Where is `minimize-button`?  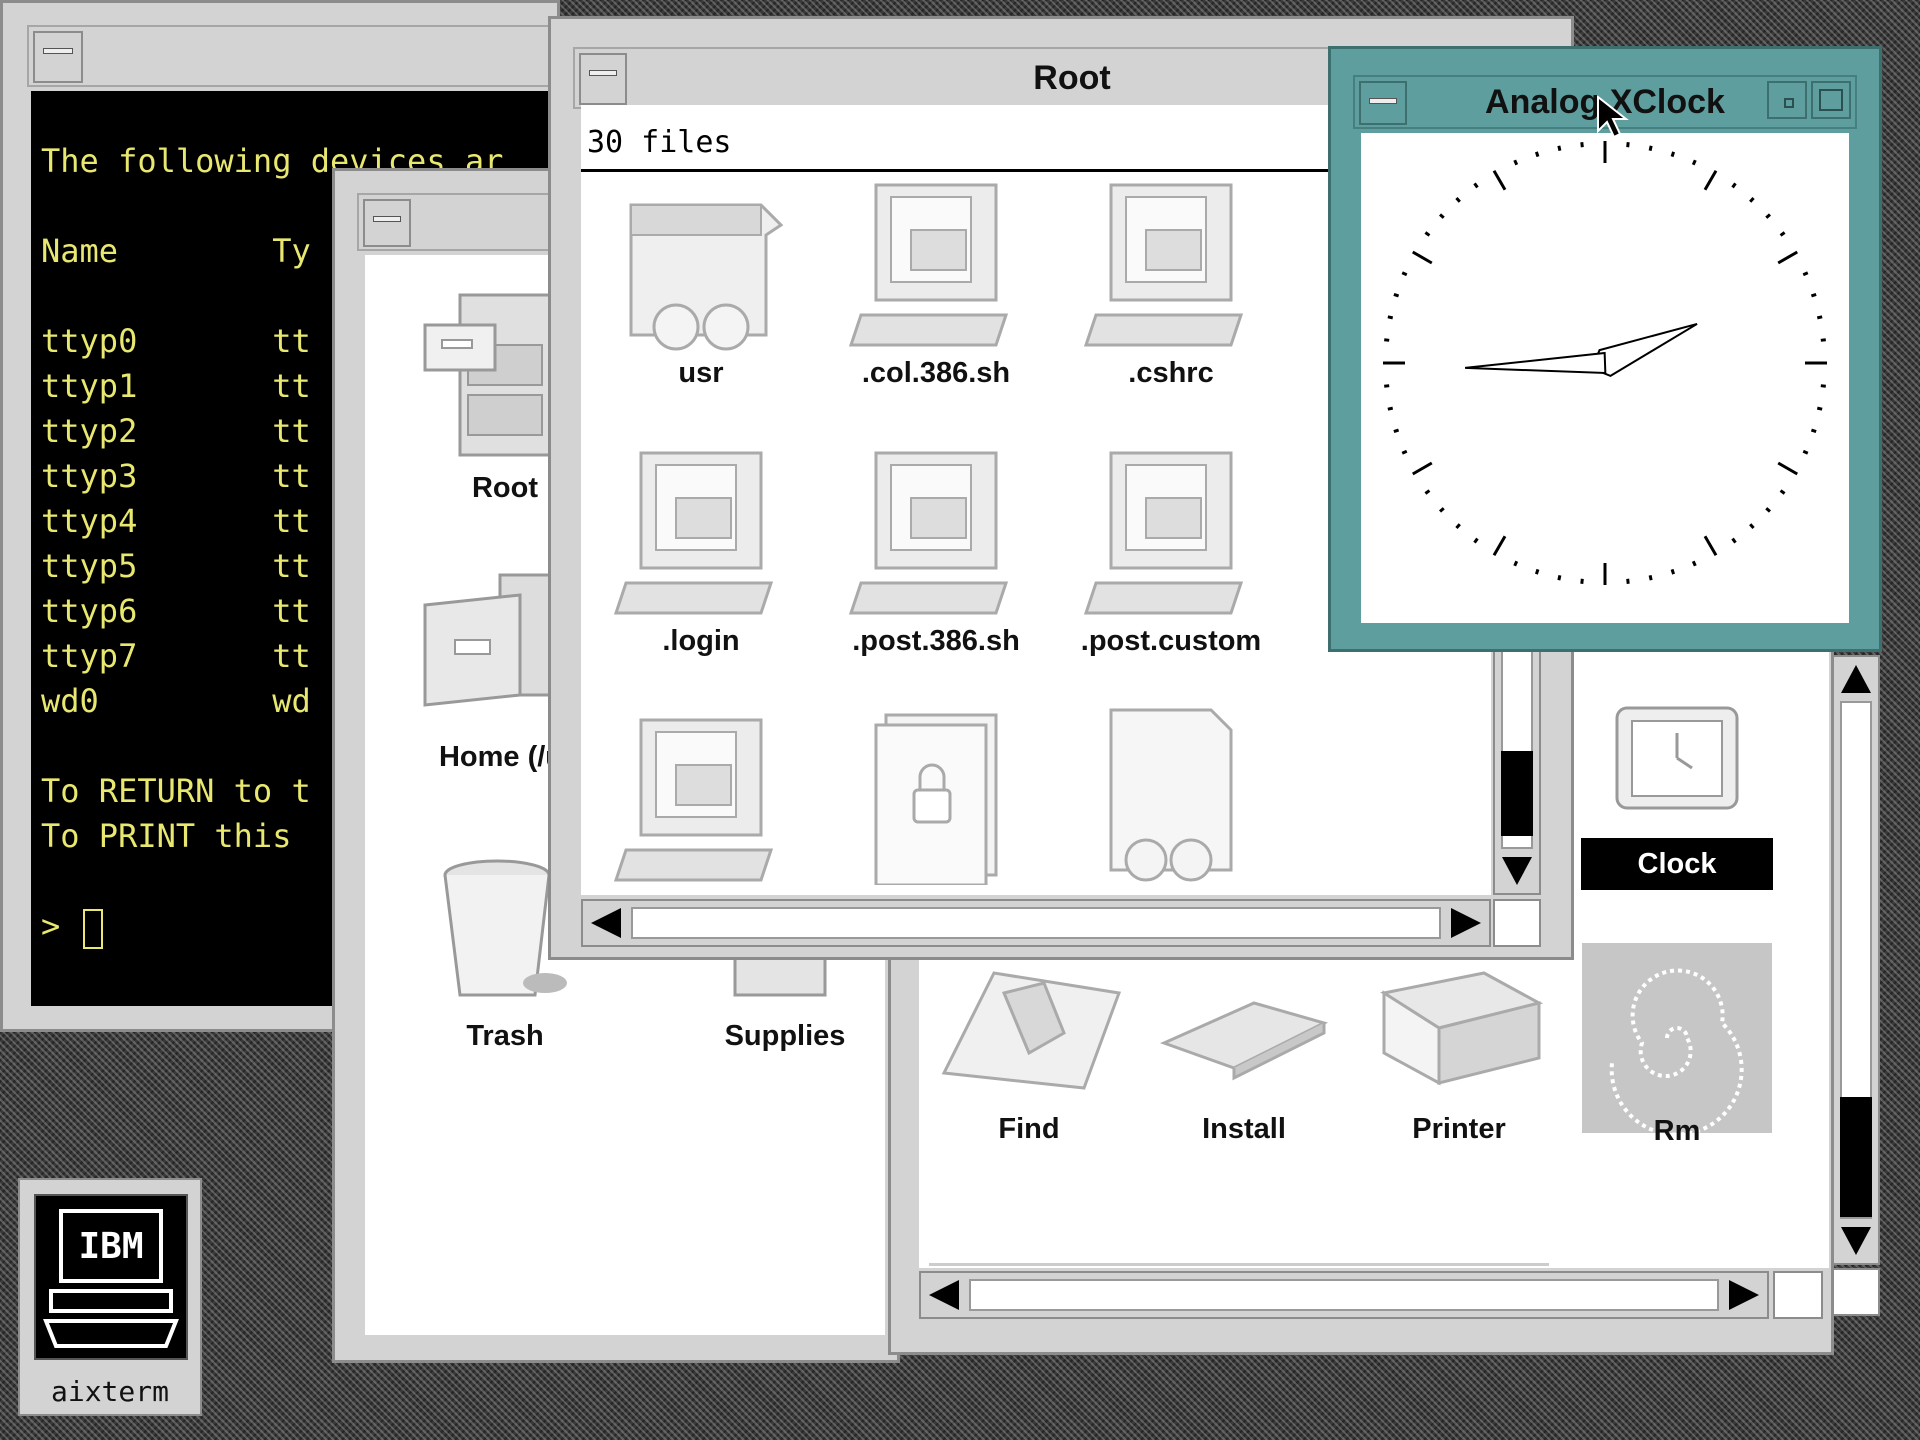 minimize-button is located at coordinates (1787, 100).